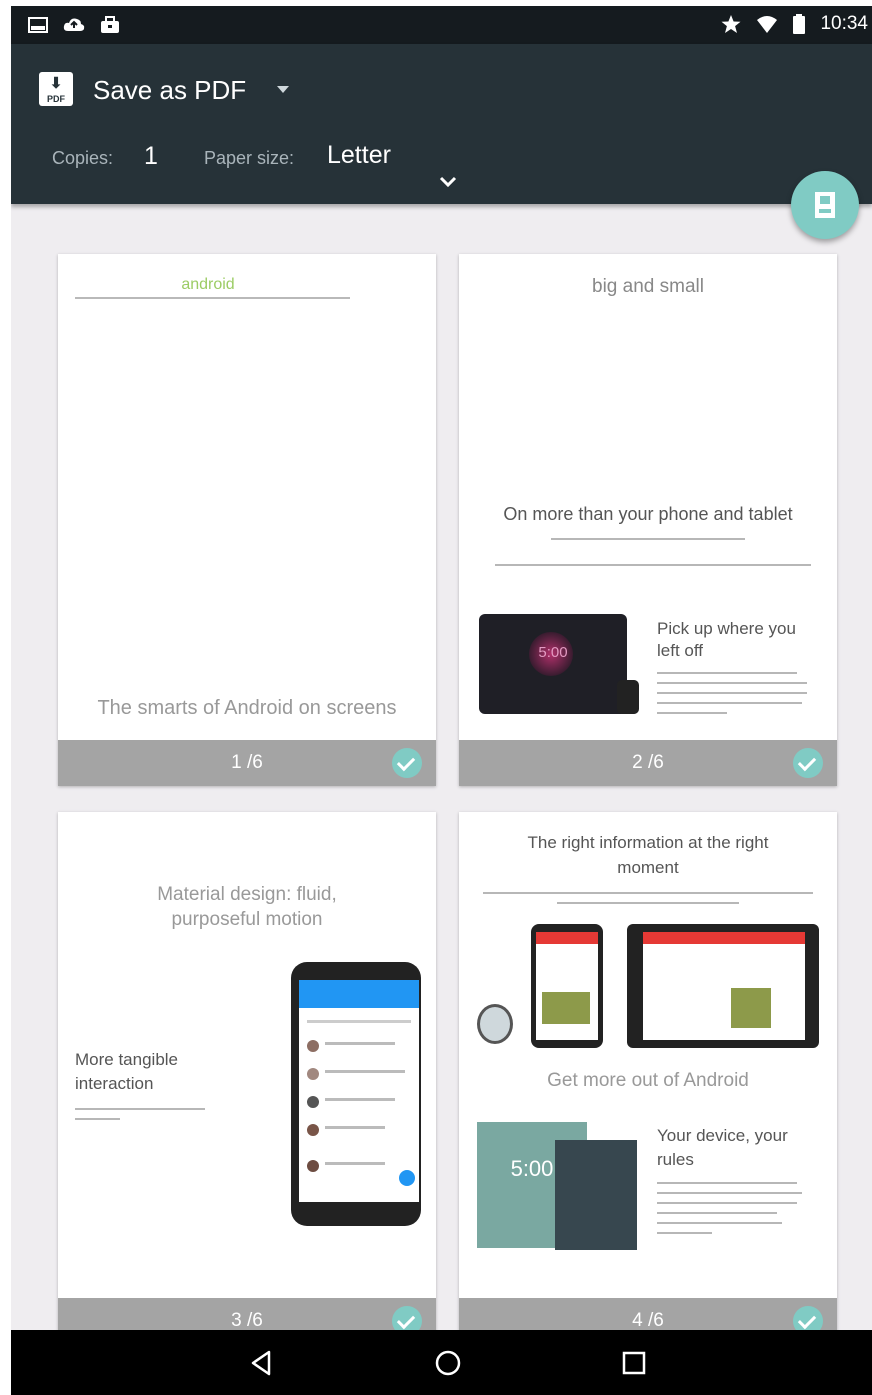 This screenshot has width=872, height=1395. What do you see at coordinates (648, 514) in the screenshot?
I see `page-headline: On more than your phone and tablet` at bounding box center [648, 514].